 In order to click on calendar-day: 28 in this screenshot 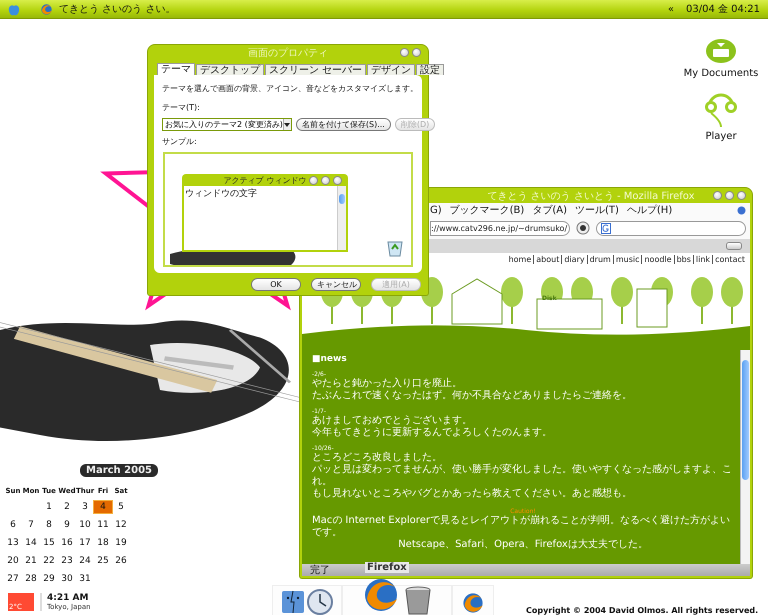, I will do `click(31, 579)`.